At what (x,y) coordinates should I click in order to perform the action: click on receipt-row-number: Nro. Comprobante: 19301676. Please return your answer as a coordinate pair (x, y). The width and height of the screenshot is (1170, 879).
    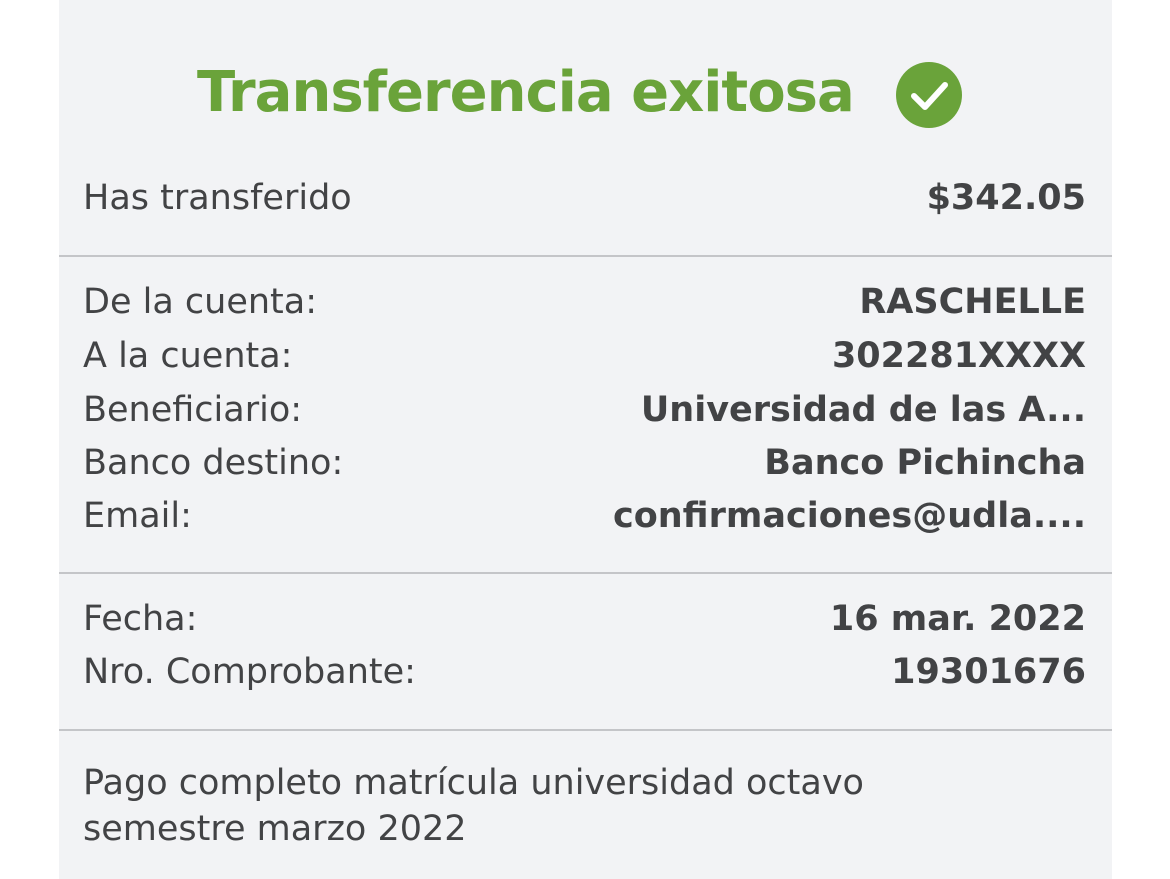
    Looking at the image, I should click on (584, 677).